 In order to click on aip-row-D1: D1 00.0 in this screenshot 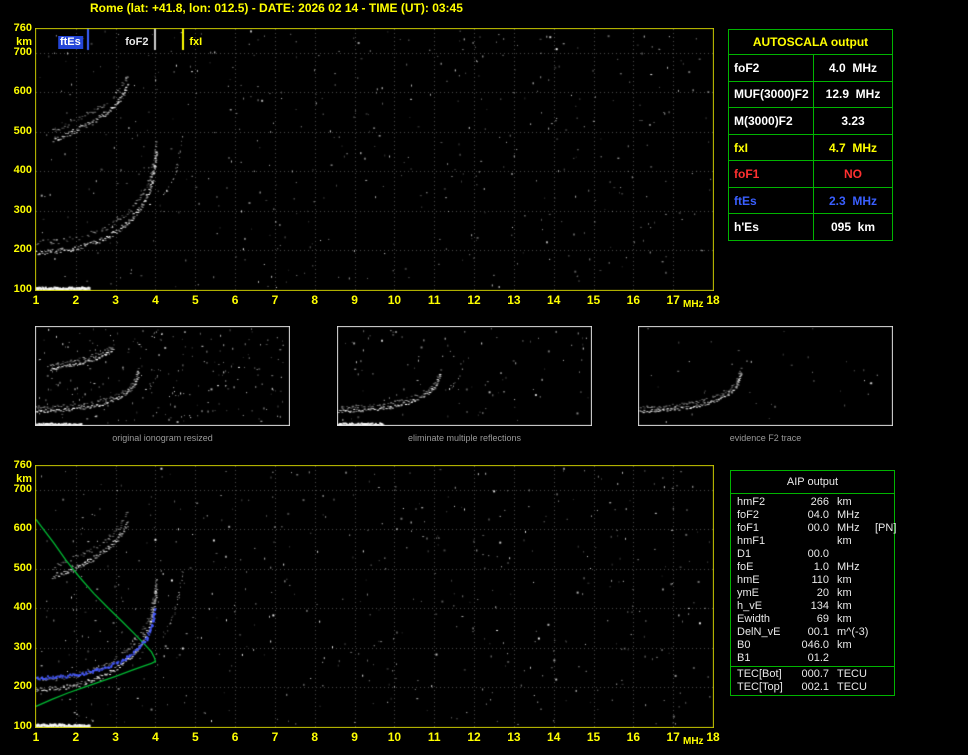, I will do `click(812, 554)`.